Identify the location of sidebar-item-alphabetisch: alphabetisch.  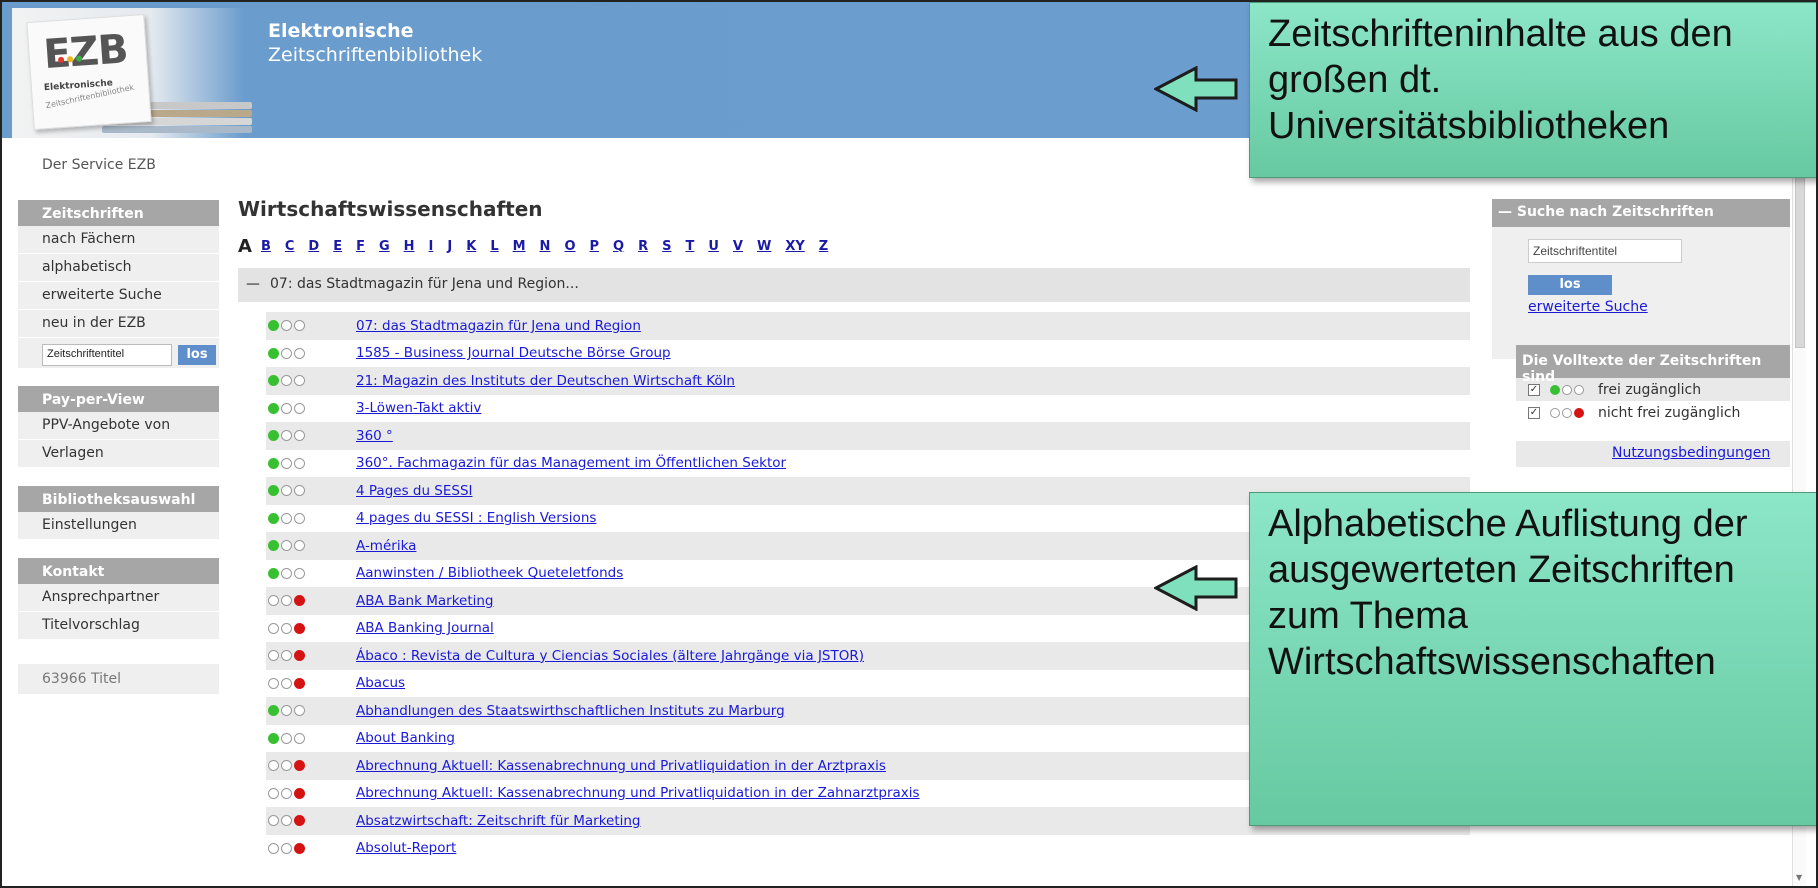
(118, 268).